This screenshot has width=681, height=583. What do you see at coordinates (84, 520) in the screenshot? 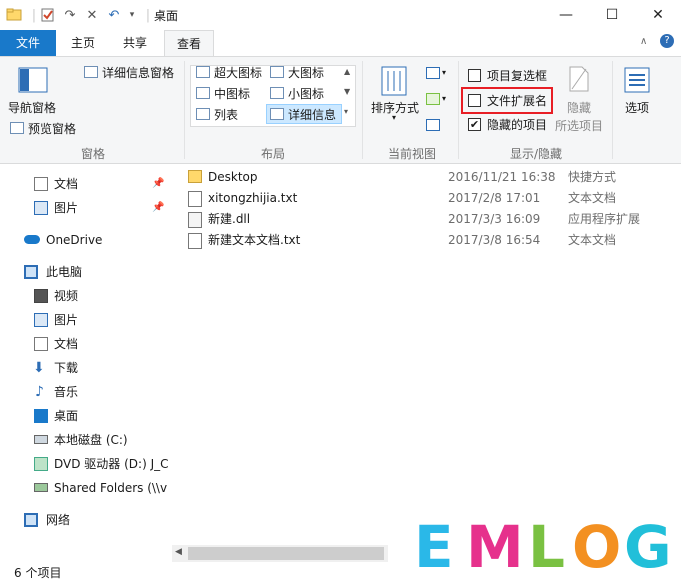
I see `nav-item-network: 网络` at bounding box center [84, 520].